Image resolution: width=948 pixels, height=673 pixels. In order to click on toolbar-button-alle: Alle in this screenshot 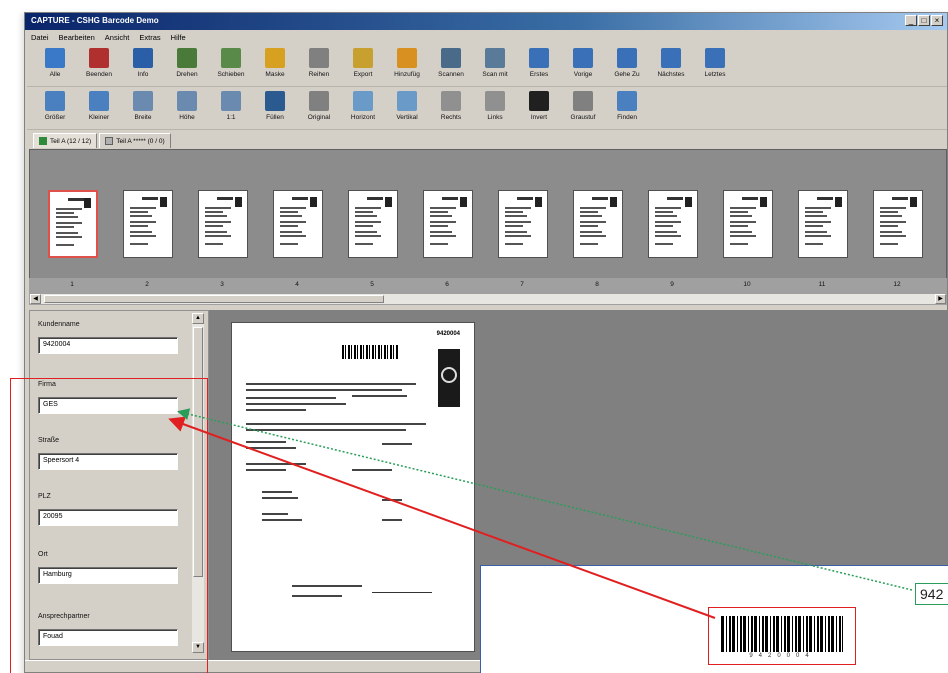, I will do `click(55, 66)`.